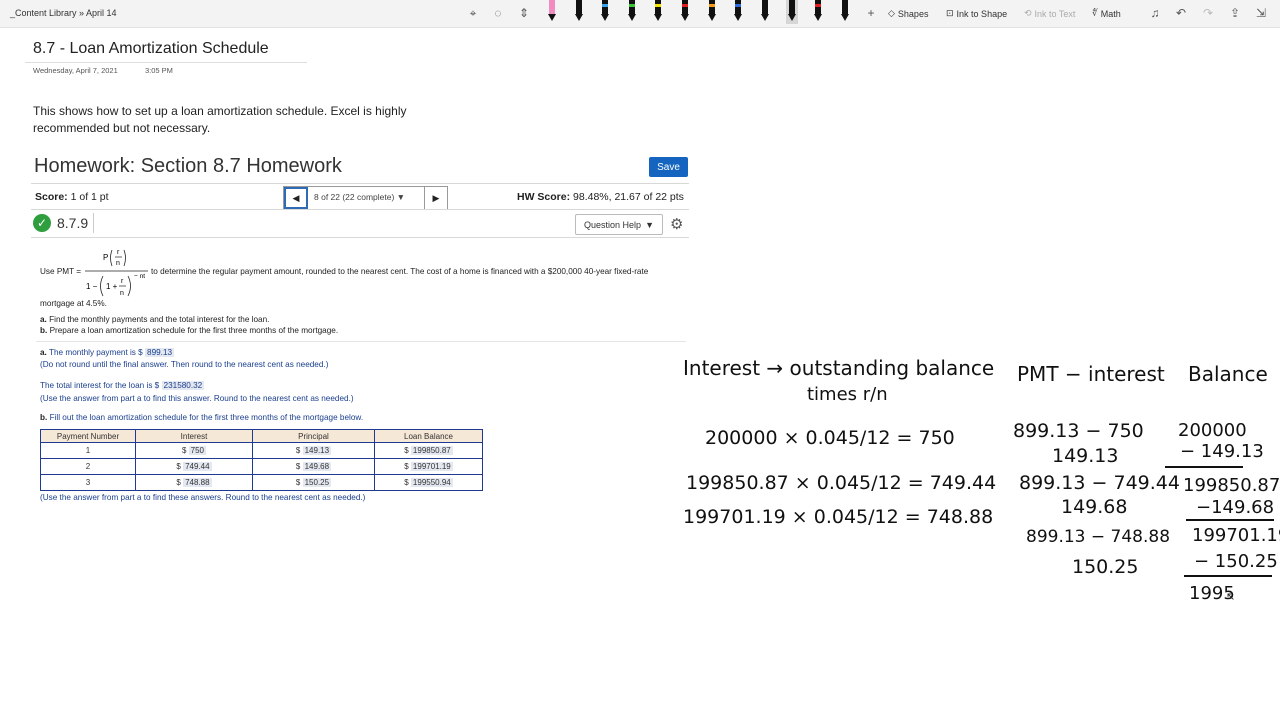  What do you see at coordinates (1228, 374) in the screenshot?
I see `balance-heading: Balance` at bounding box center [1228, 374].